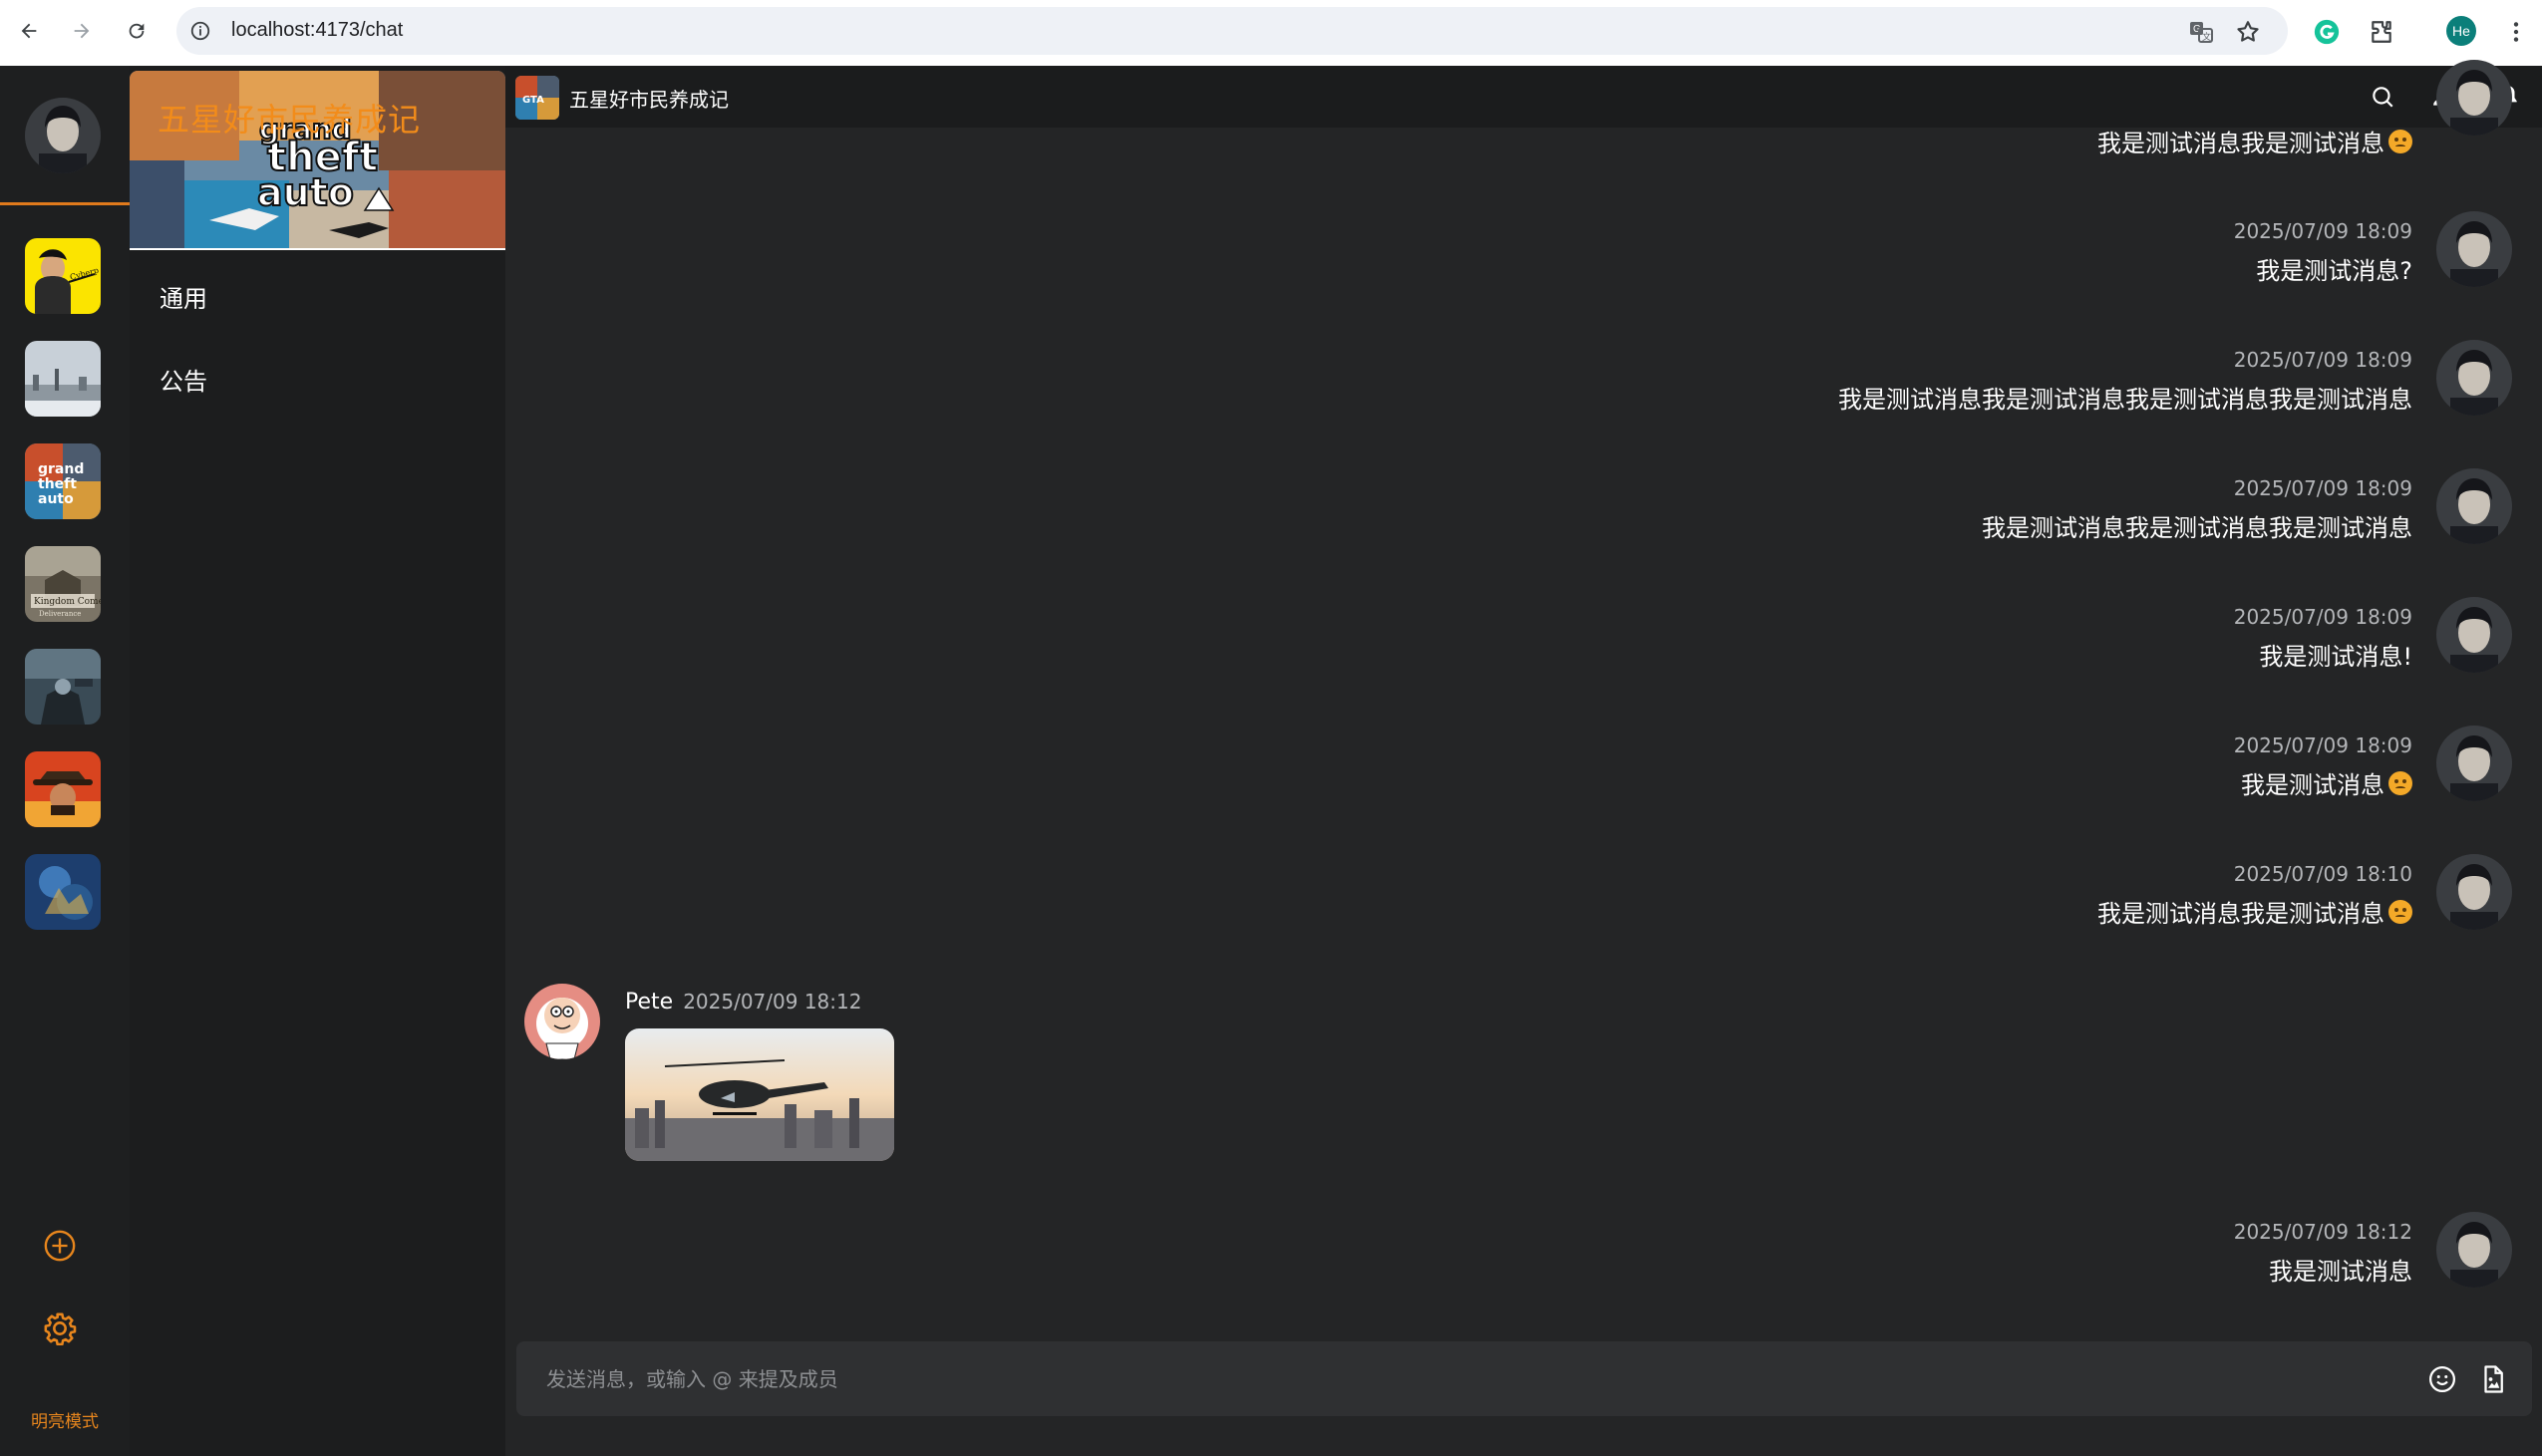 This screenshot has height=1456, width=2542. I want to click on message-text: 我是测试消息我是测试消息我是测试消息, so click(2197, 525).